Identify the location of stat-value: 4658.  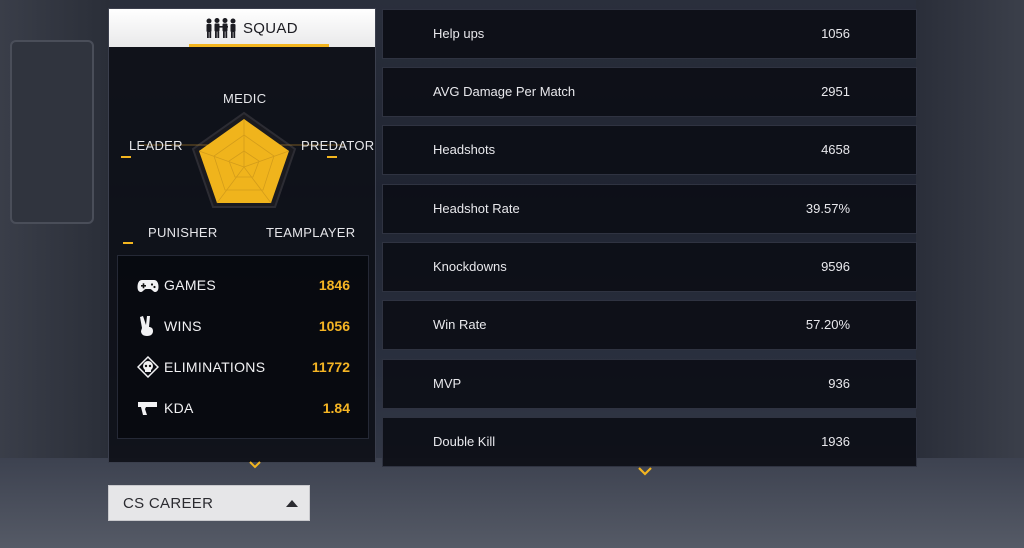
(835, 149).